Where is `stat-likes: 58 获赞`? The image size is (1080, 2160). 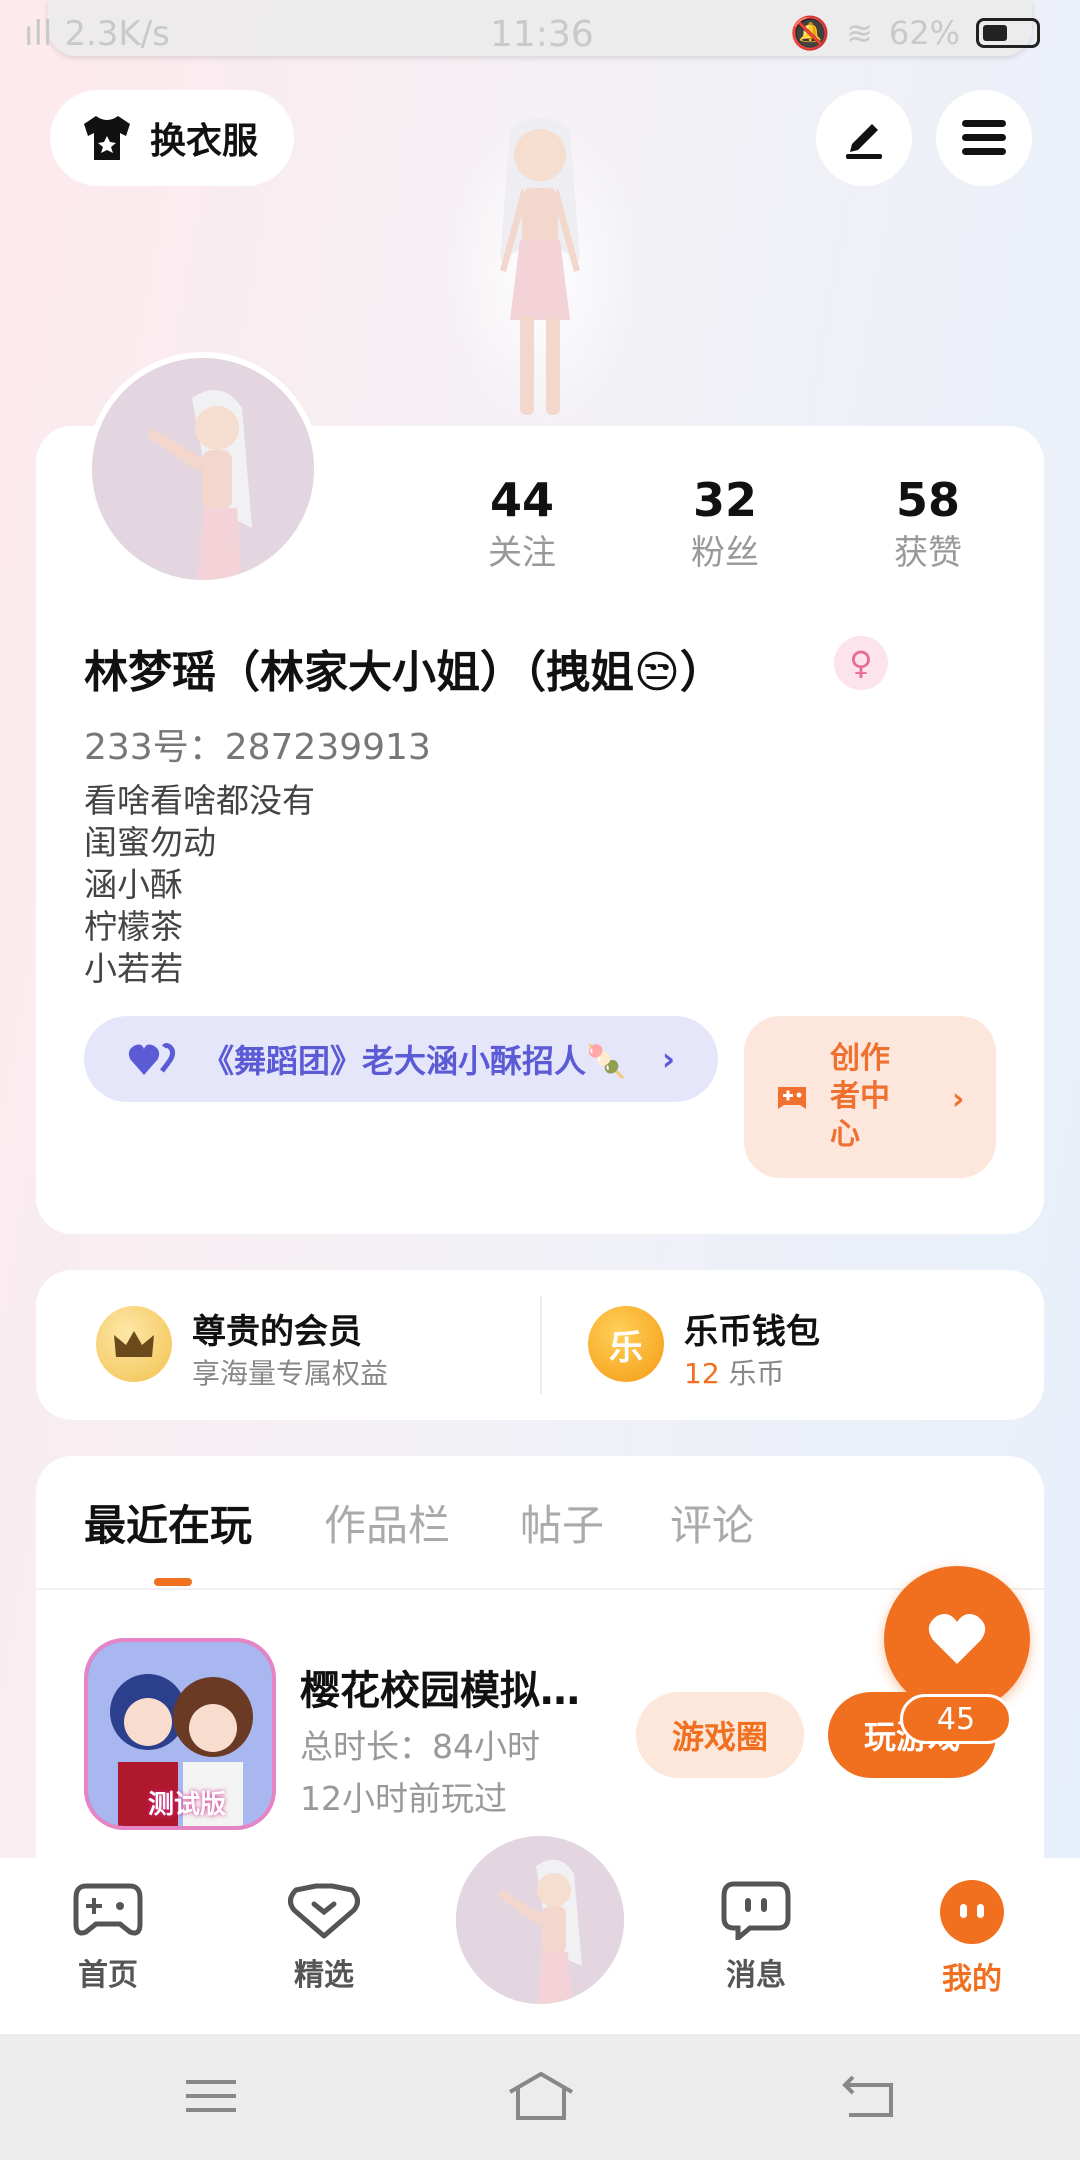
stat-likes: 58 获赞 is located at coordinates (928, 523).